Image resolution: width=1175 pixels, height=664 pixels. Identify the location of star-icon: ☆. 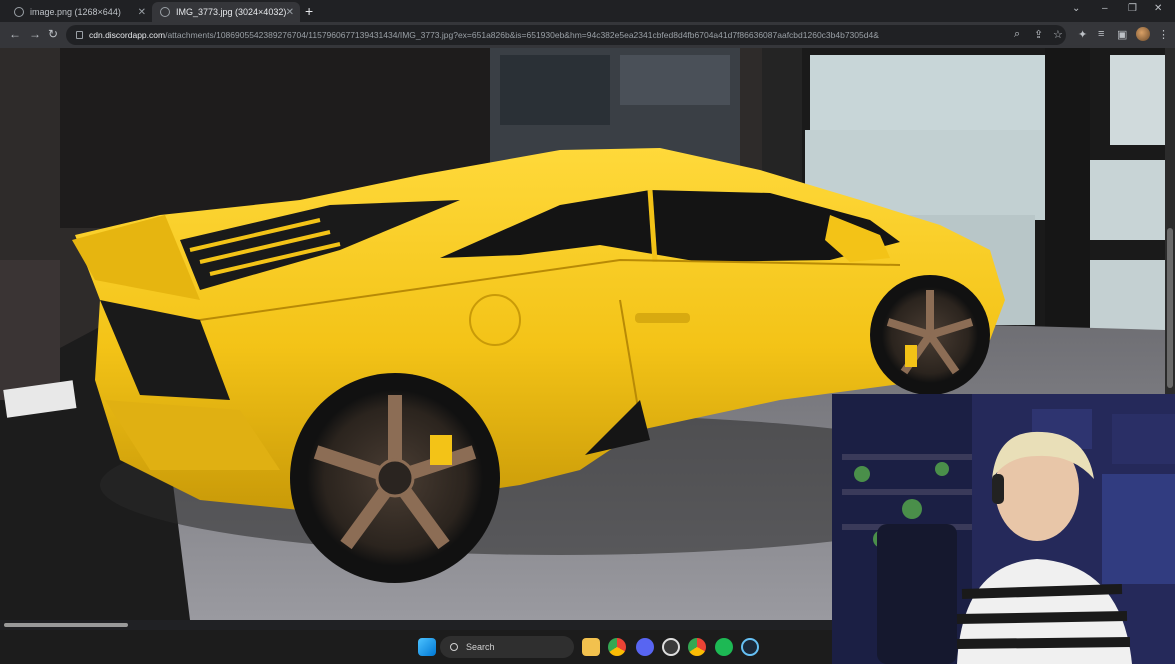
(1058, 34).